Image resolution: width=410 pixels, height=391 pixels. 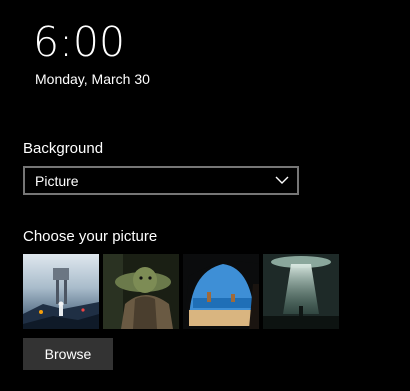 What do you see at coordinates (90, 236) in the screenshot?
I see `choose-picture-label: Choose your picture` at bounding box center [90, 236].